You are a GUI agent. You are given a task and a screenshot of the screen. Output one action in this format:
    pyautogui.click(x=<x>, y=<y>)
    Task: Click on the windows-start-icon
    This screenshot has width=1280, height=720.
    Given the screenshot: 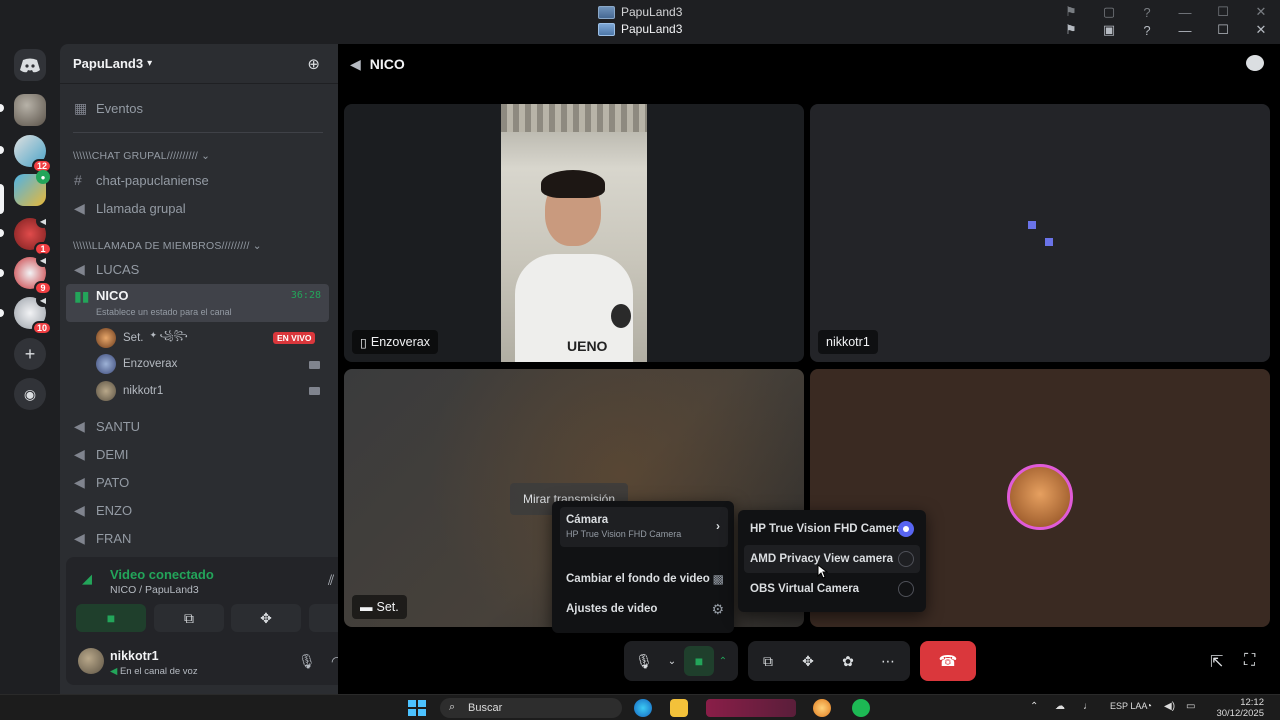 What is the action you would take?
    pyautogui.click(x=417, y=708)
    